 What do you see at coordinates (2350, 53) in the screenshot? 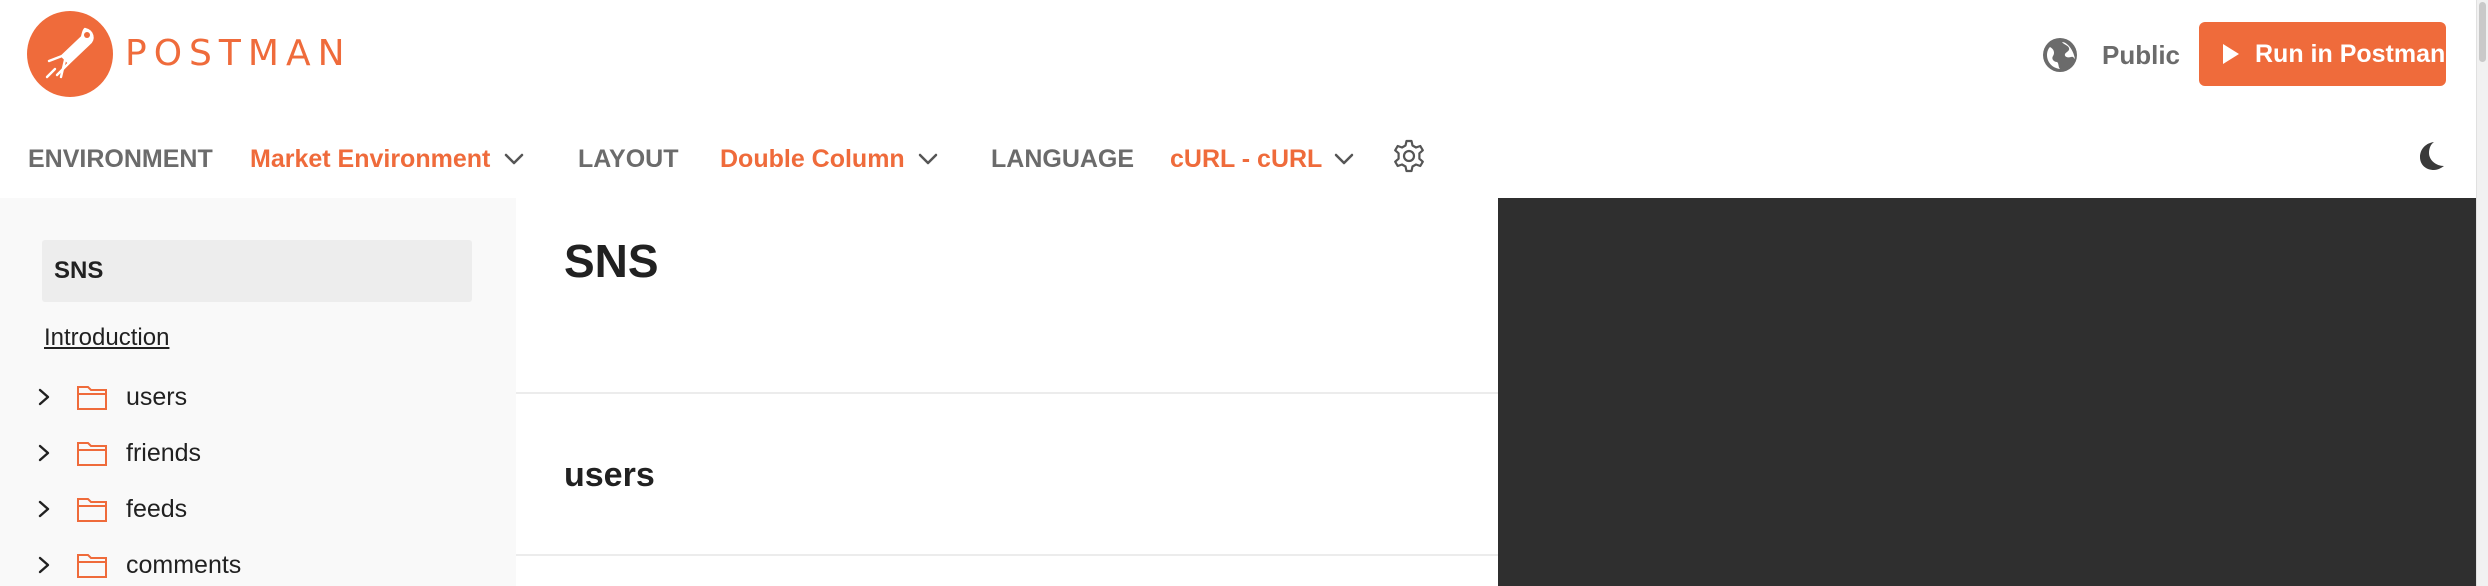
I see `run-button-label: Run in Postman` at bounding box center [2350, 53].